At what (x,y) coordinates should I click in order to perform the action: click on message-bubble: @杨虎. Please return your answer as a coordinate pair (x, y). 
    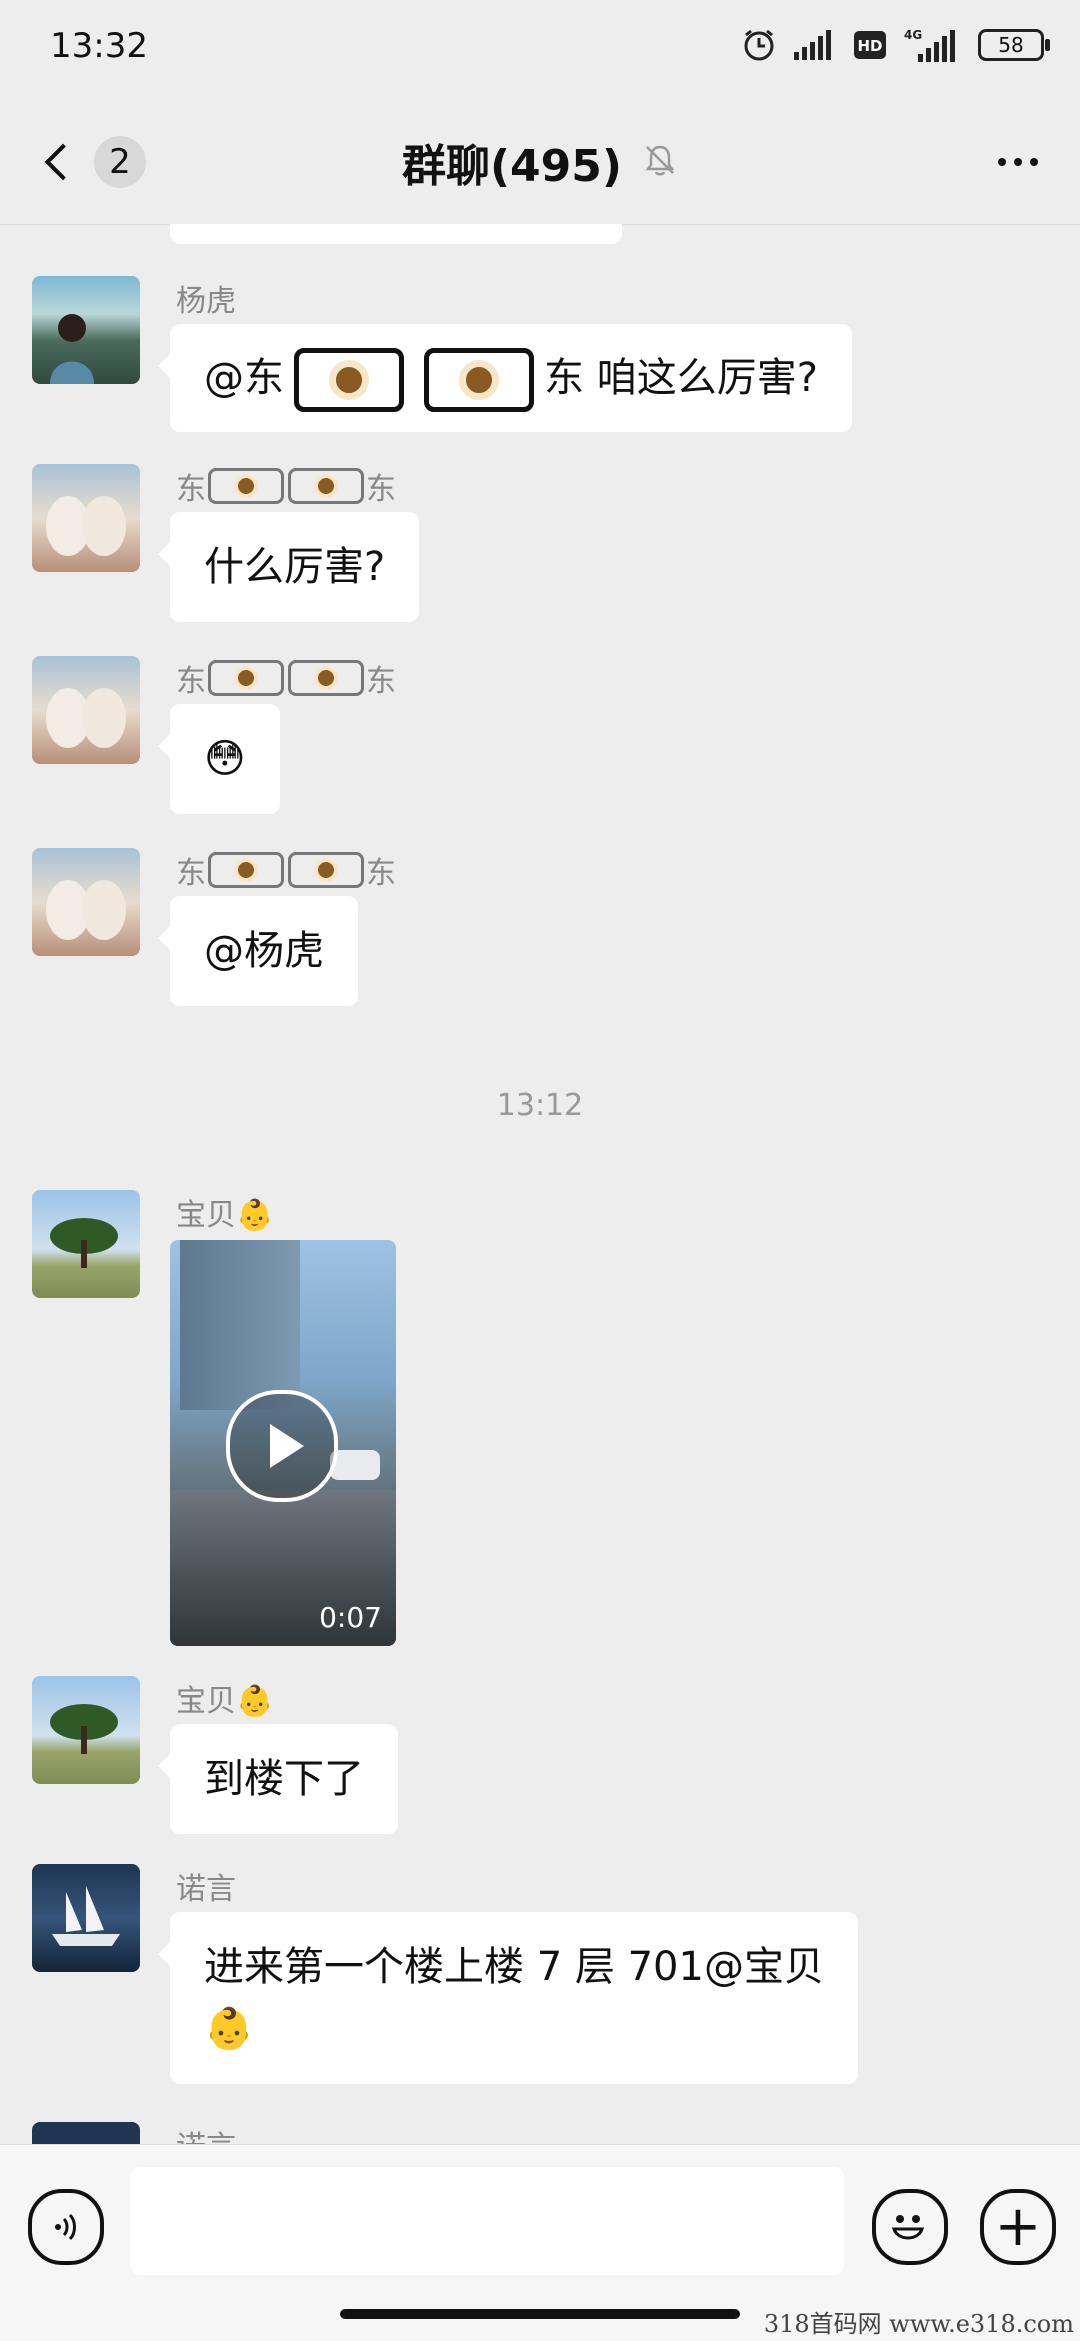
    Looking at the image, I should click on (258, 951).